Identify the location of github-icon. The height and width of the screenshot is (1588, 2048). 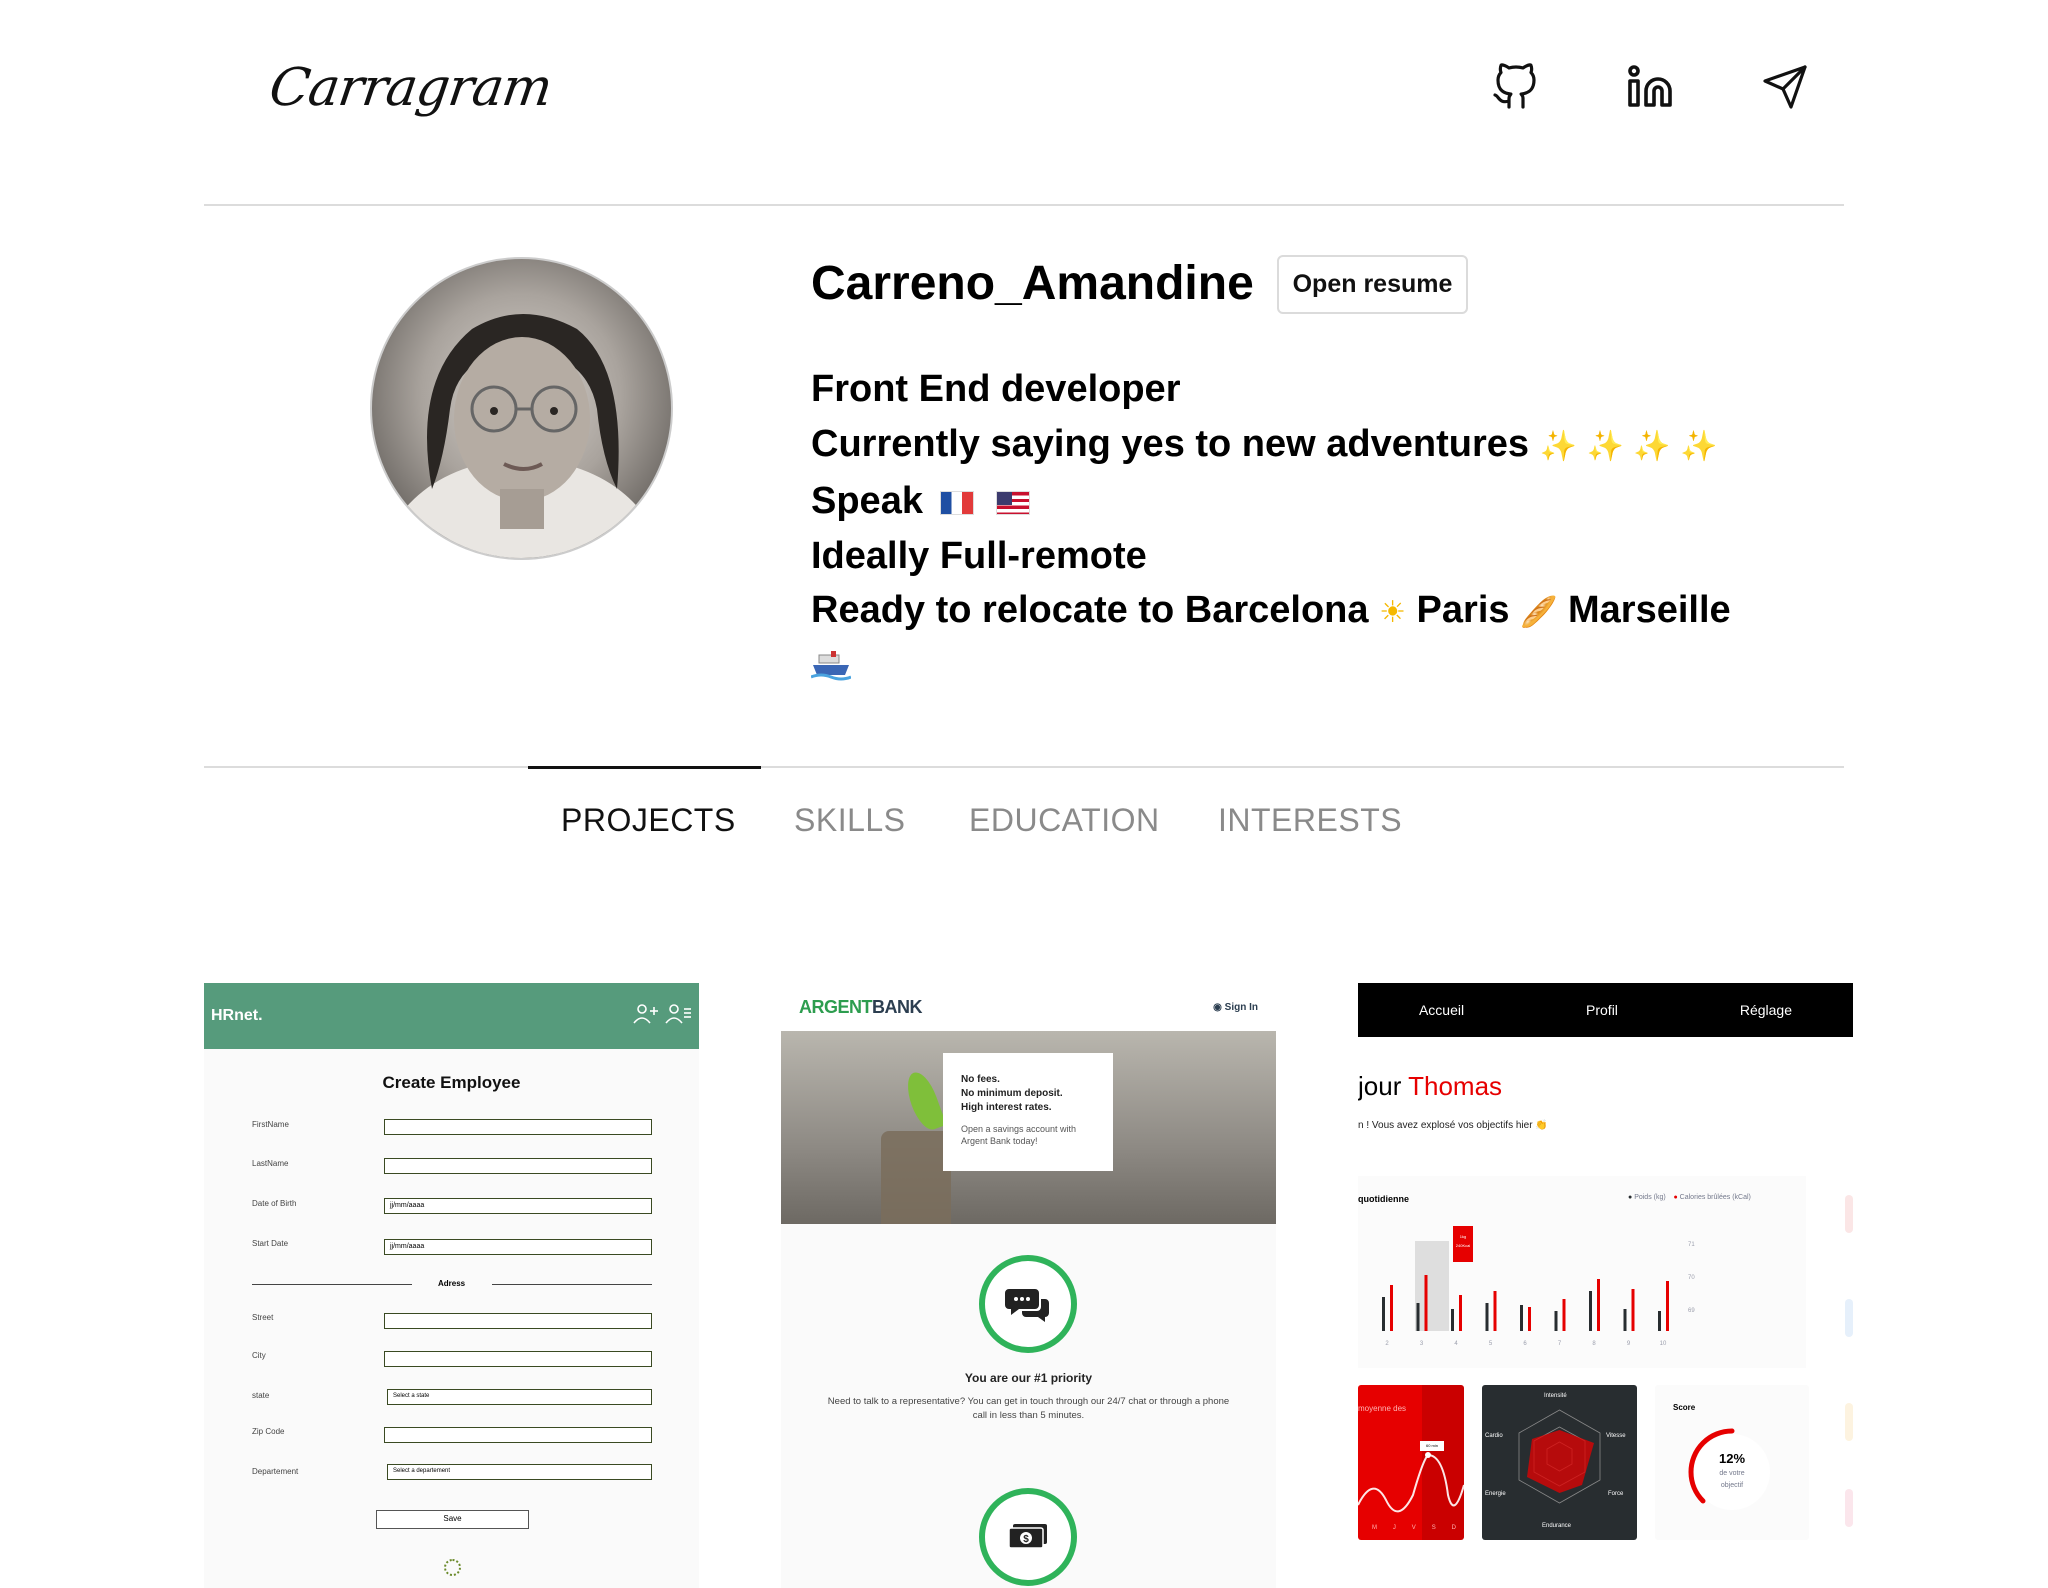
(1514, 86).